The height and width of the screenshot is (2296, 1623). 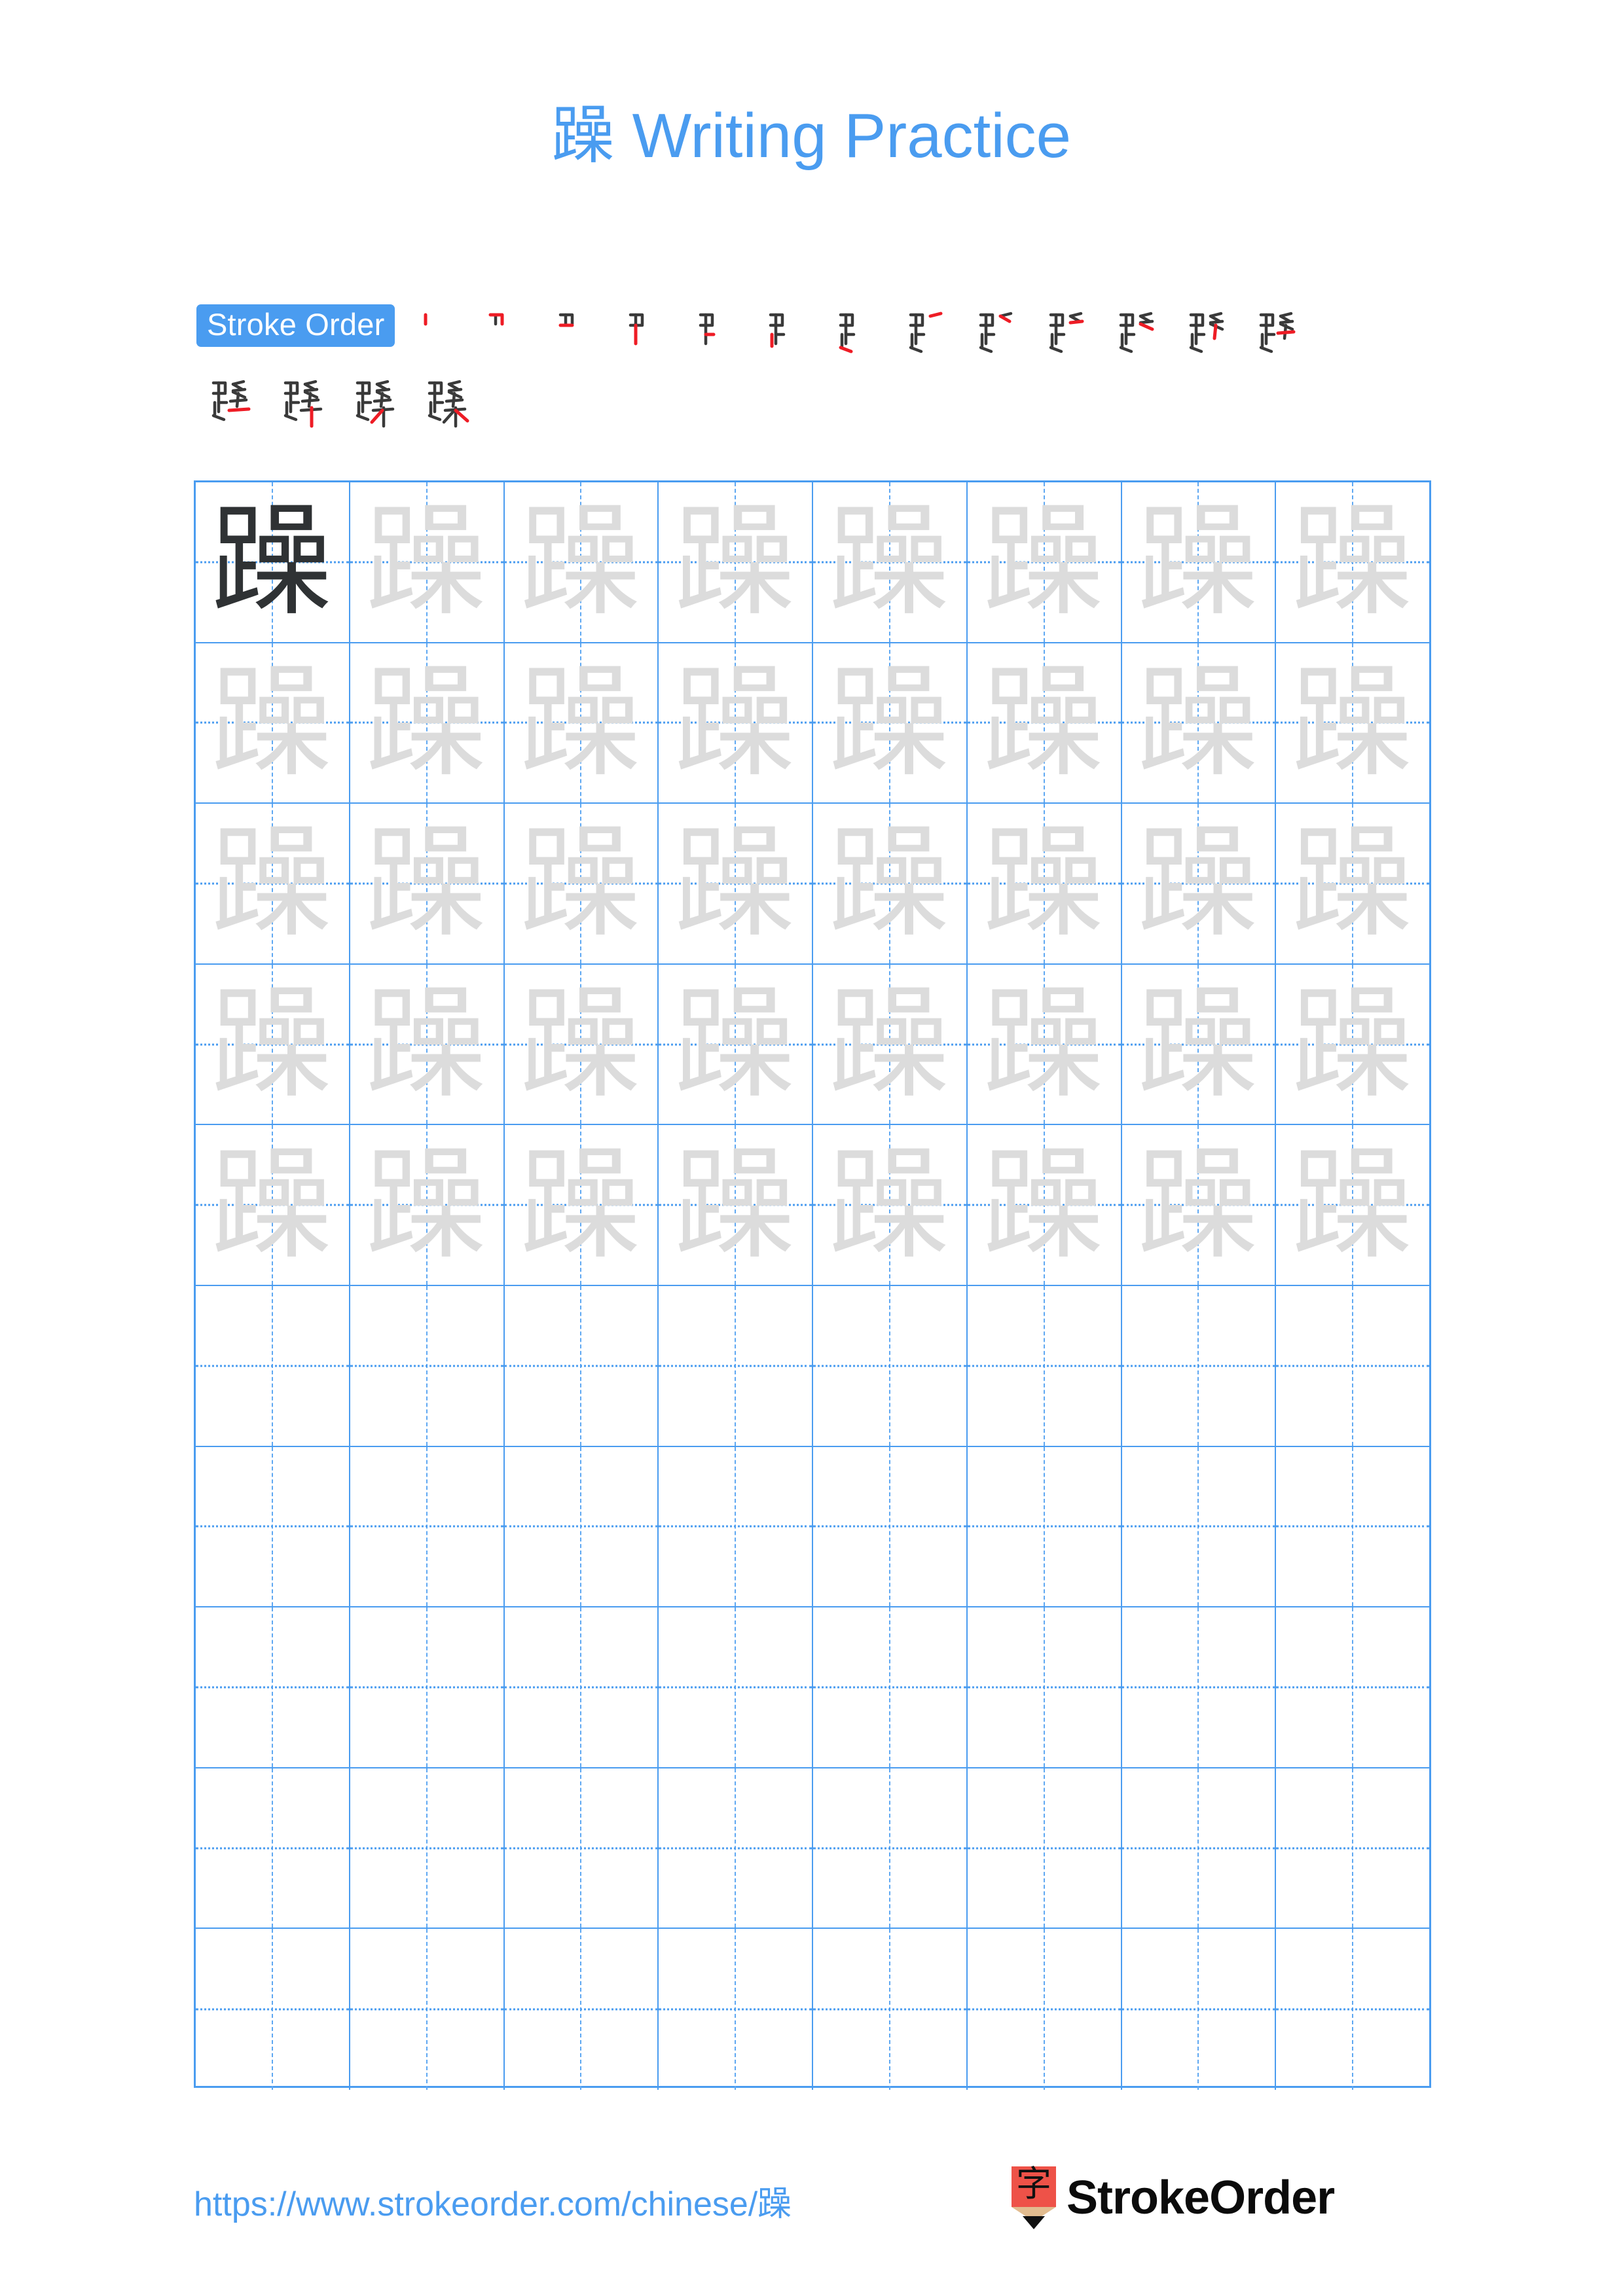 I want to click on model-character: 躁, so click(x=272, y=562).